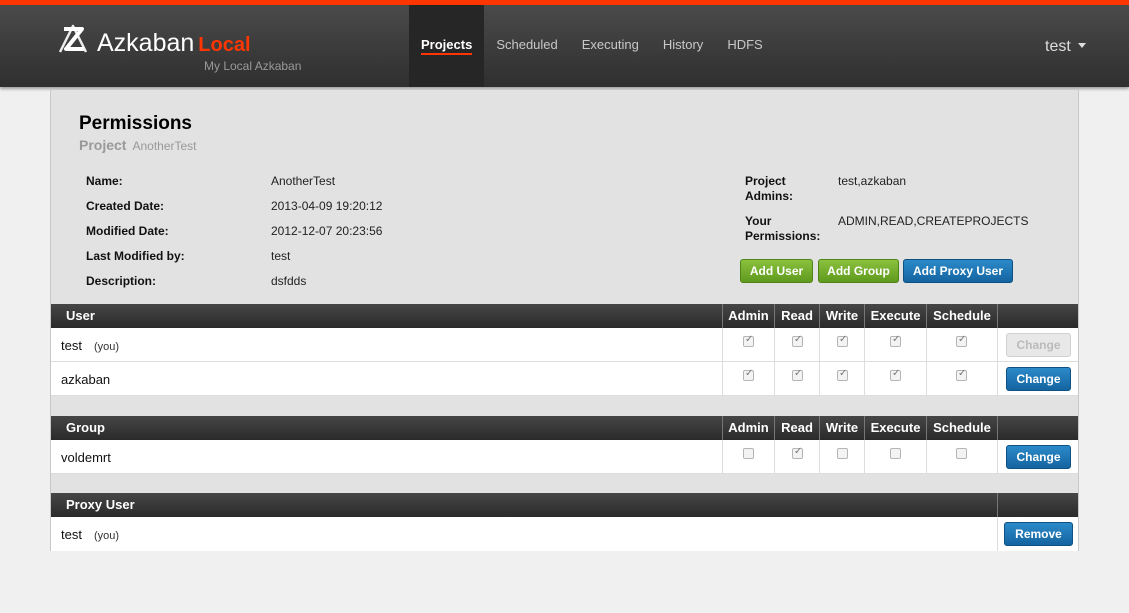 This screenshot has height=613, width=1129. I want to click on proxy-user-column-header: Proxy User, so click(100, 504).